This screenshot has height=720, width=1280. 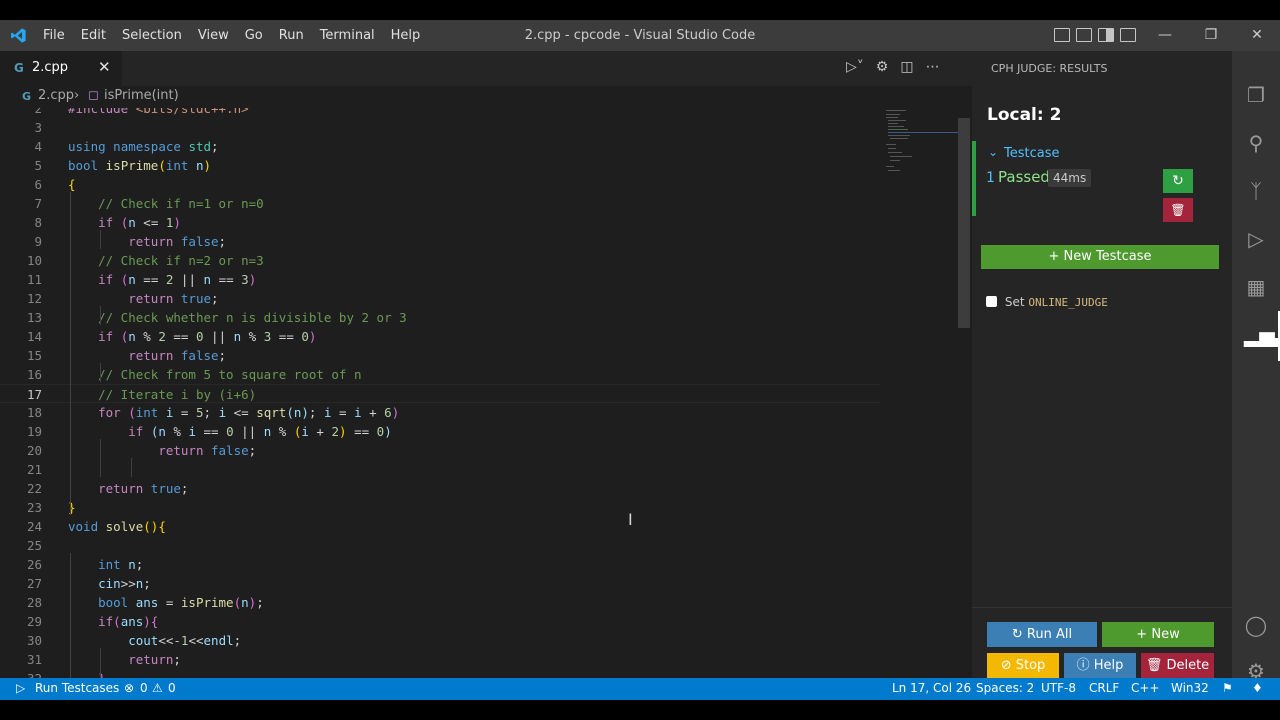 What do you see at coordinates (61, 68) in the screenshot?
I see `tab-2-cpp: G 2.cpp ✕` at bounding box center [61, 68].